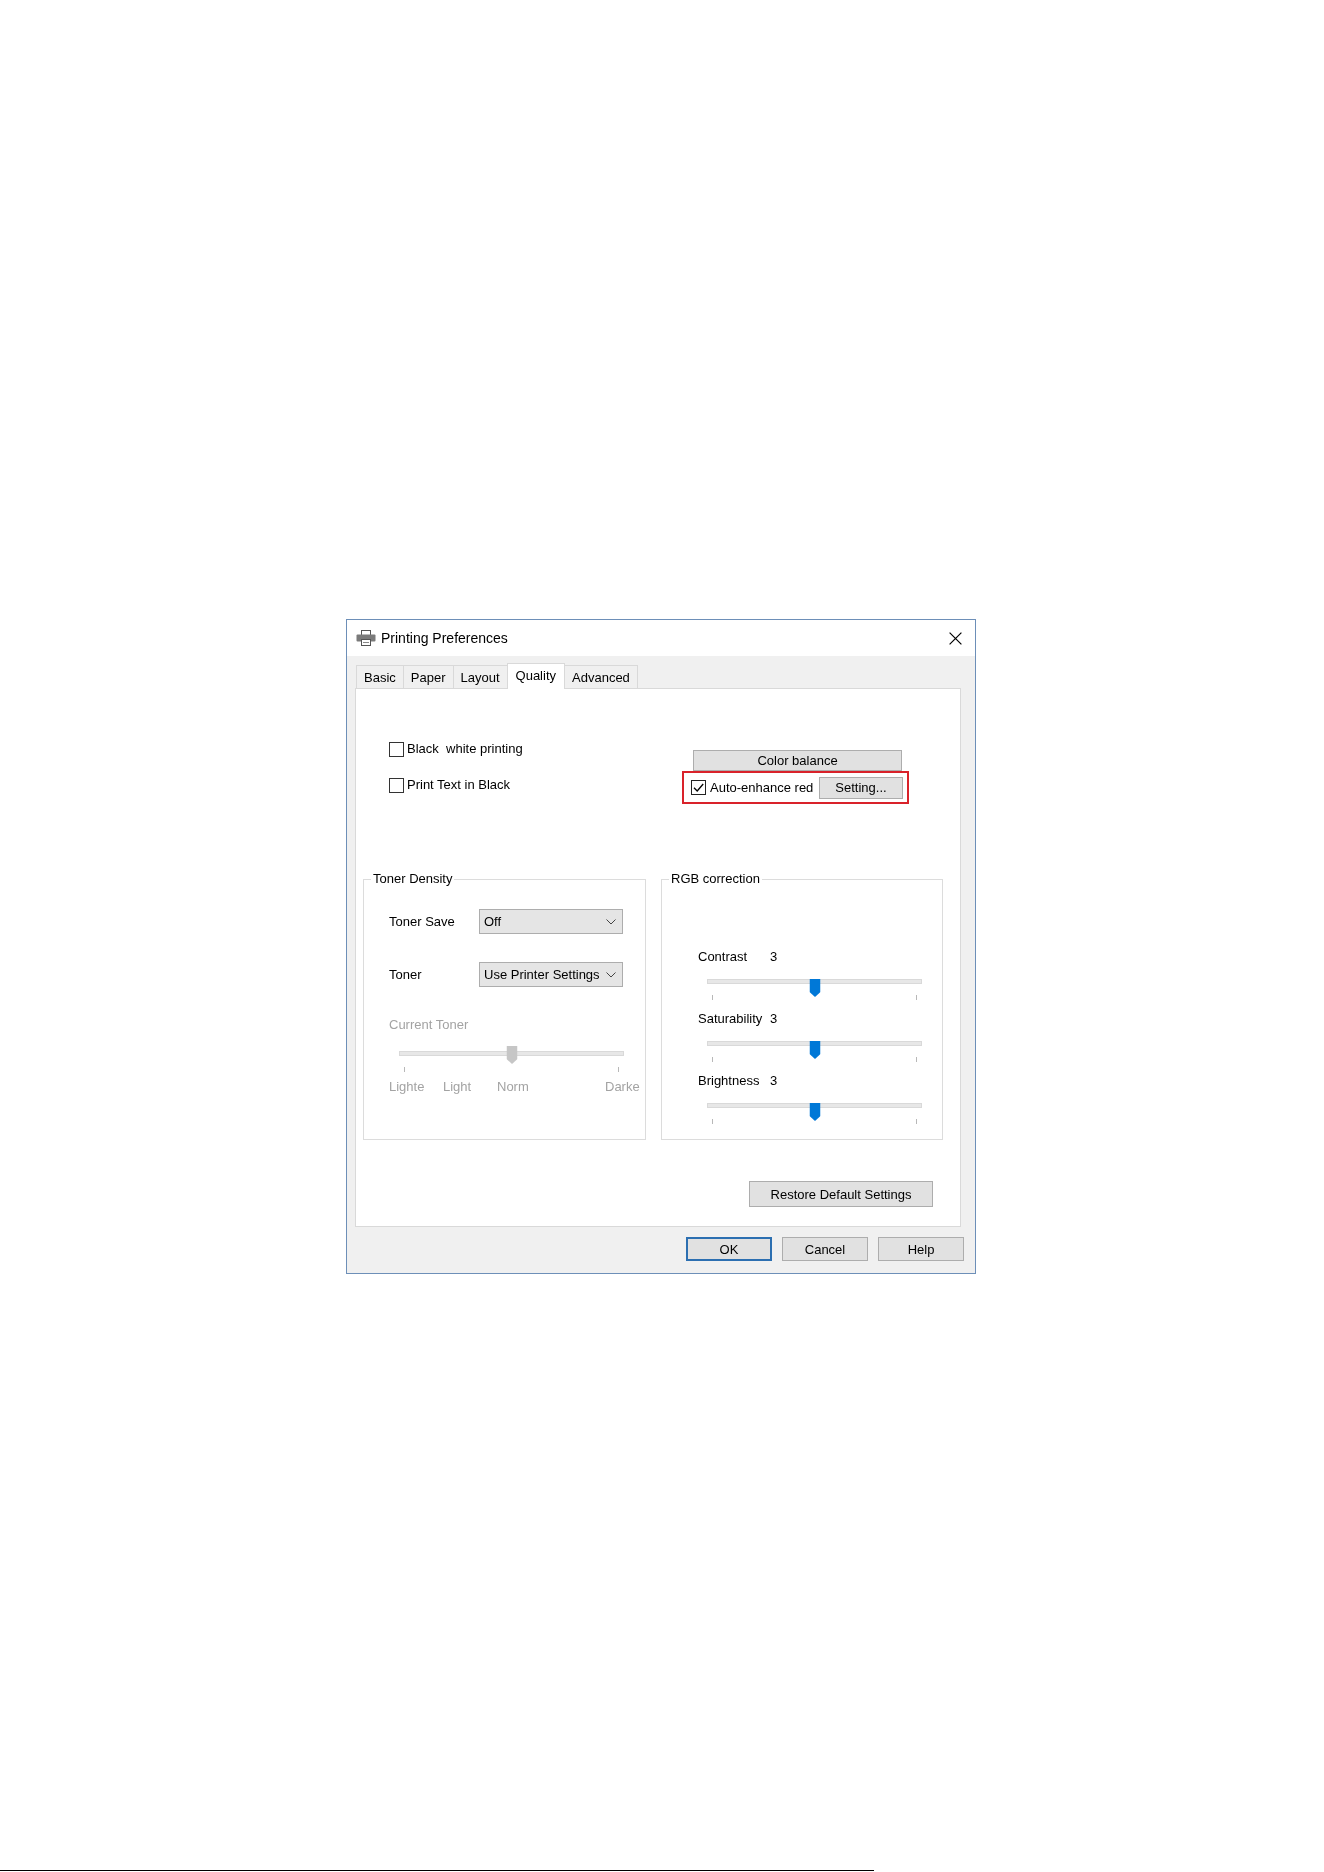  I want to click on slider-tick-label: Light, so click(458, 1087).